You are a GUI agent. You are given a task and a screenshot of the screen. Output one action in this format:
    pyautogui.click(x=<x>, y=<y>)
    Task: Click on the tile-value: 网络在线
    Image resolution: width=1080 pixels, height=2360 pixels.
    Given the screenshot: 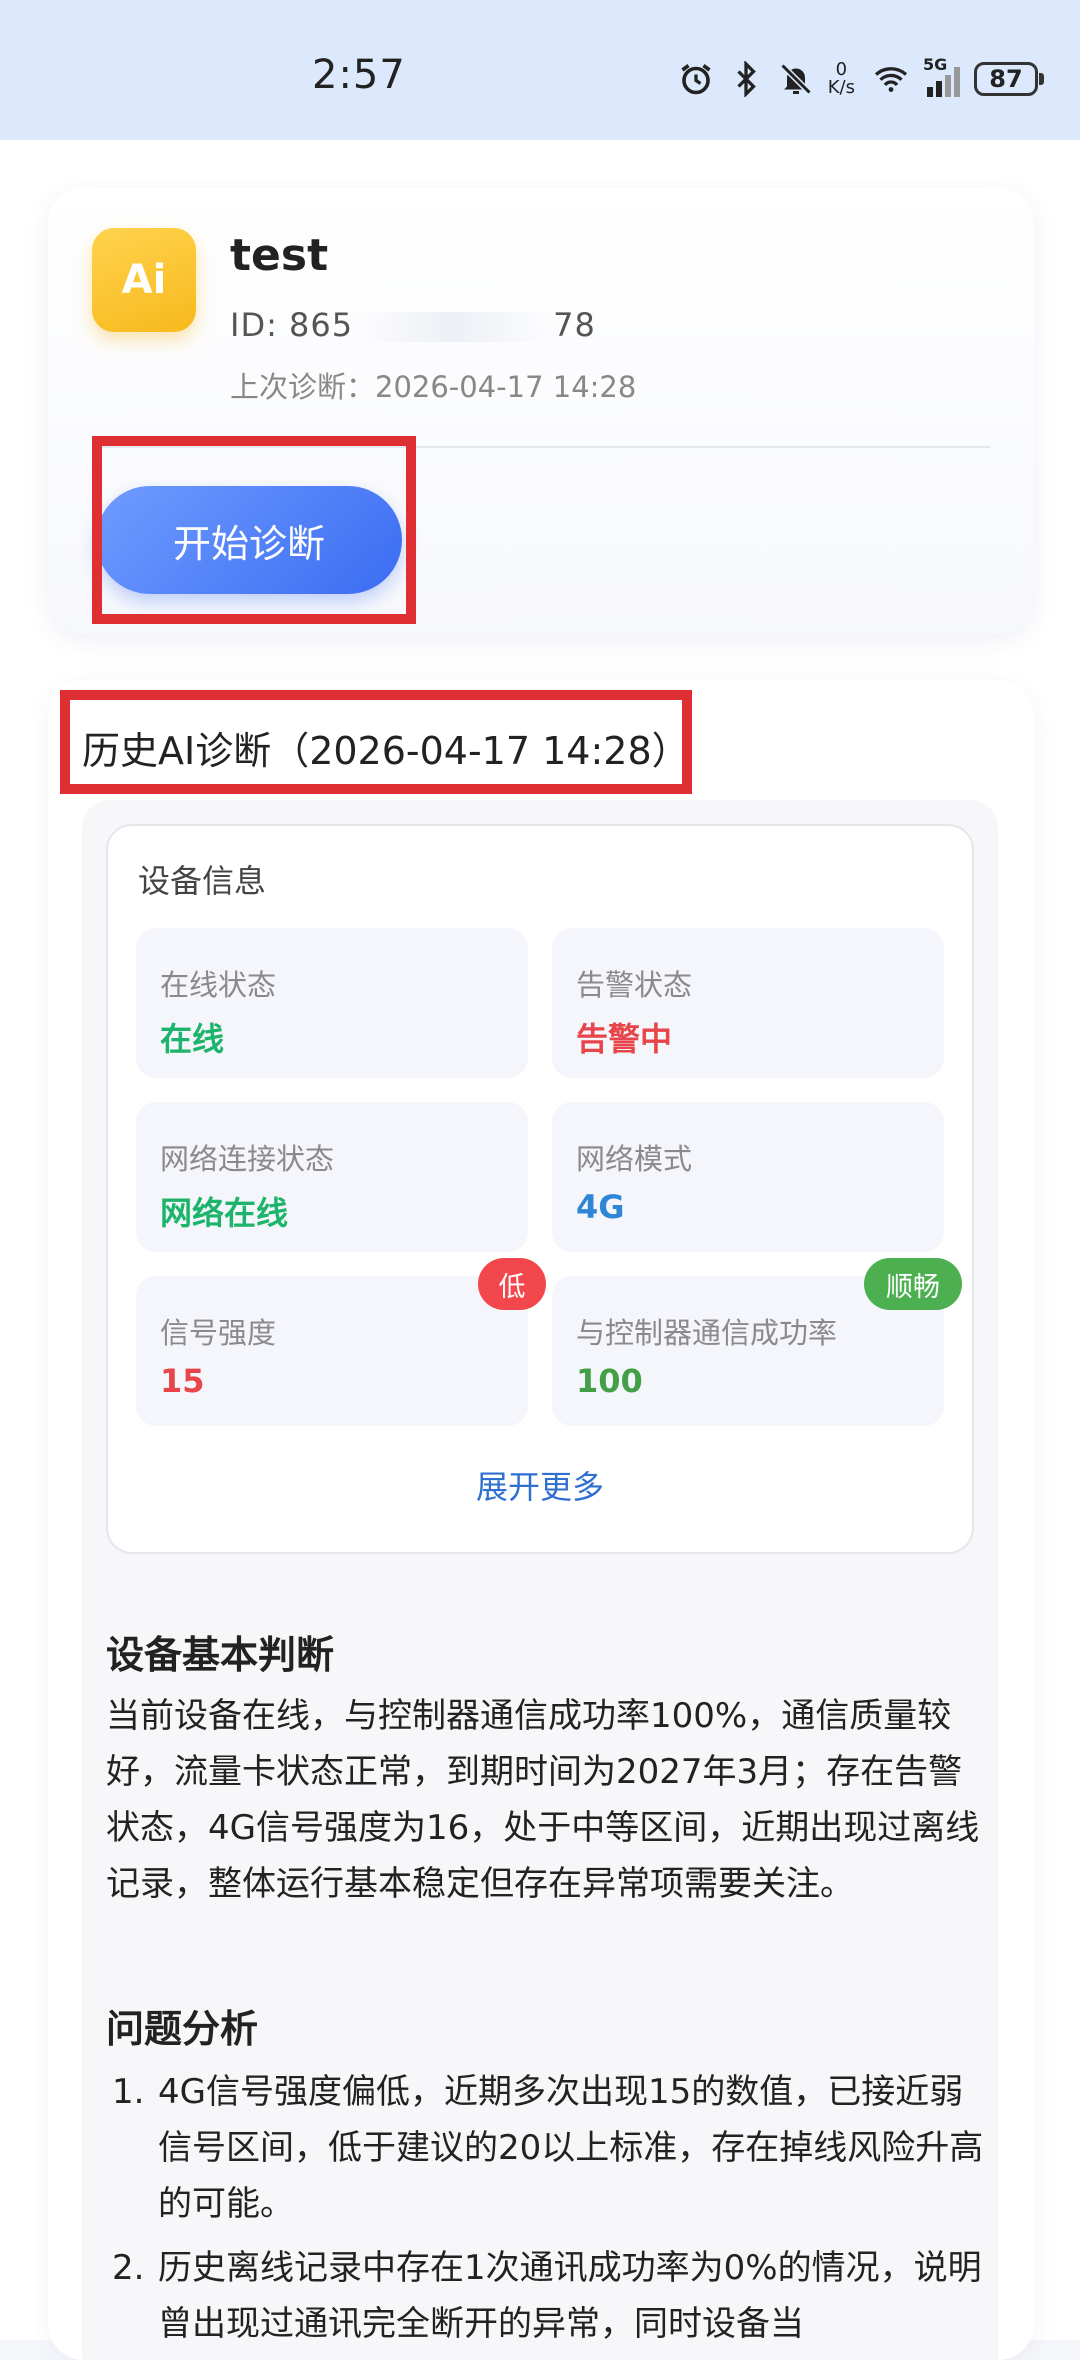 What is the action you would take?
    pyautogui.click(x=224, y=1213)
    